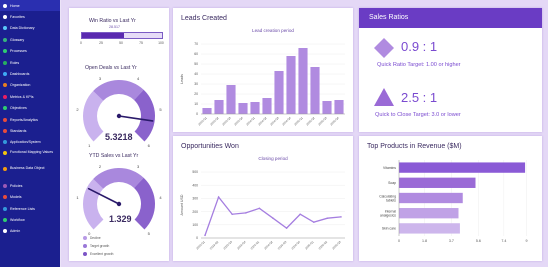  I want to click on gauge-tick-label: 4, so click(138, 78).